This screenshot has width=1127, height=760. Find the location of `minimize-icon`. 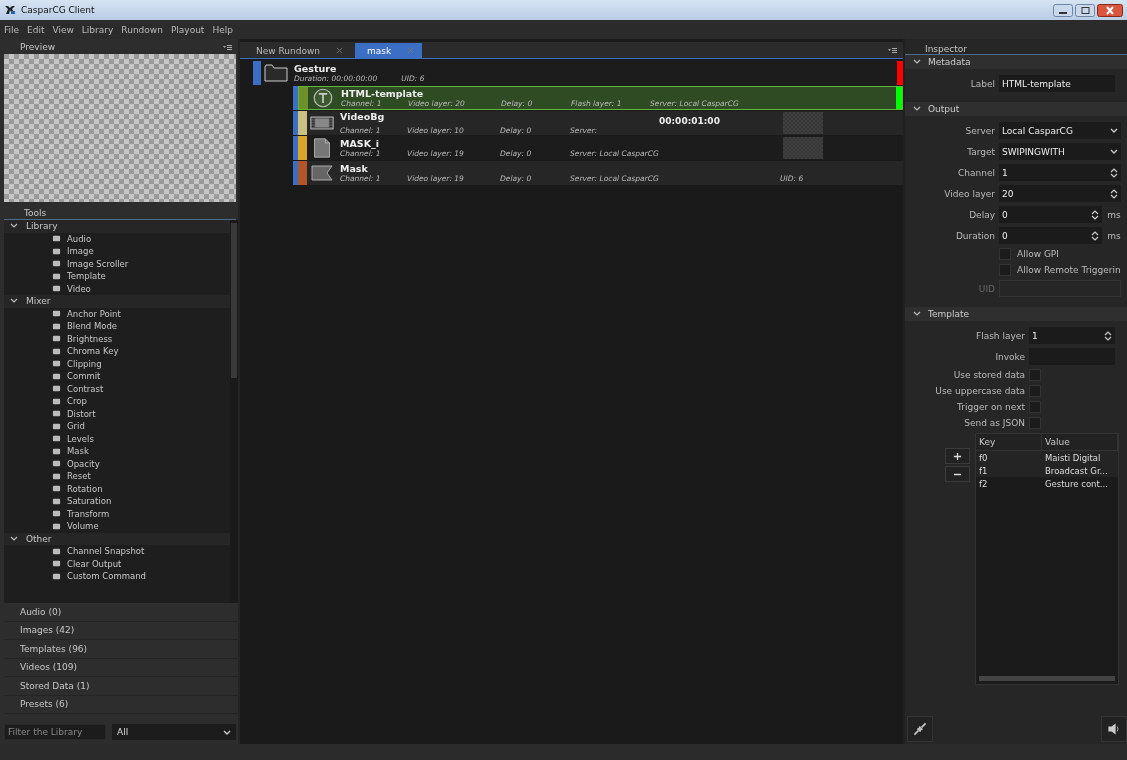

minimize-icon is located at coordinates (1063, 10).